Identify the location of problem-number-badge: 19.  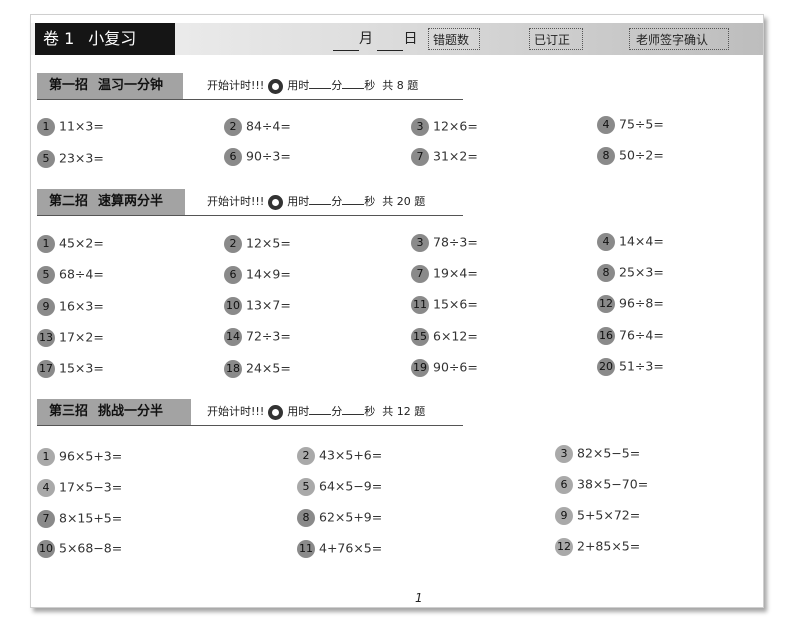
(420, 367).